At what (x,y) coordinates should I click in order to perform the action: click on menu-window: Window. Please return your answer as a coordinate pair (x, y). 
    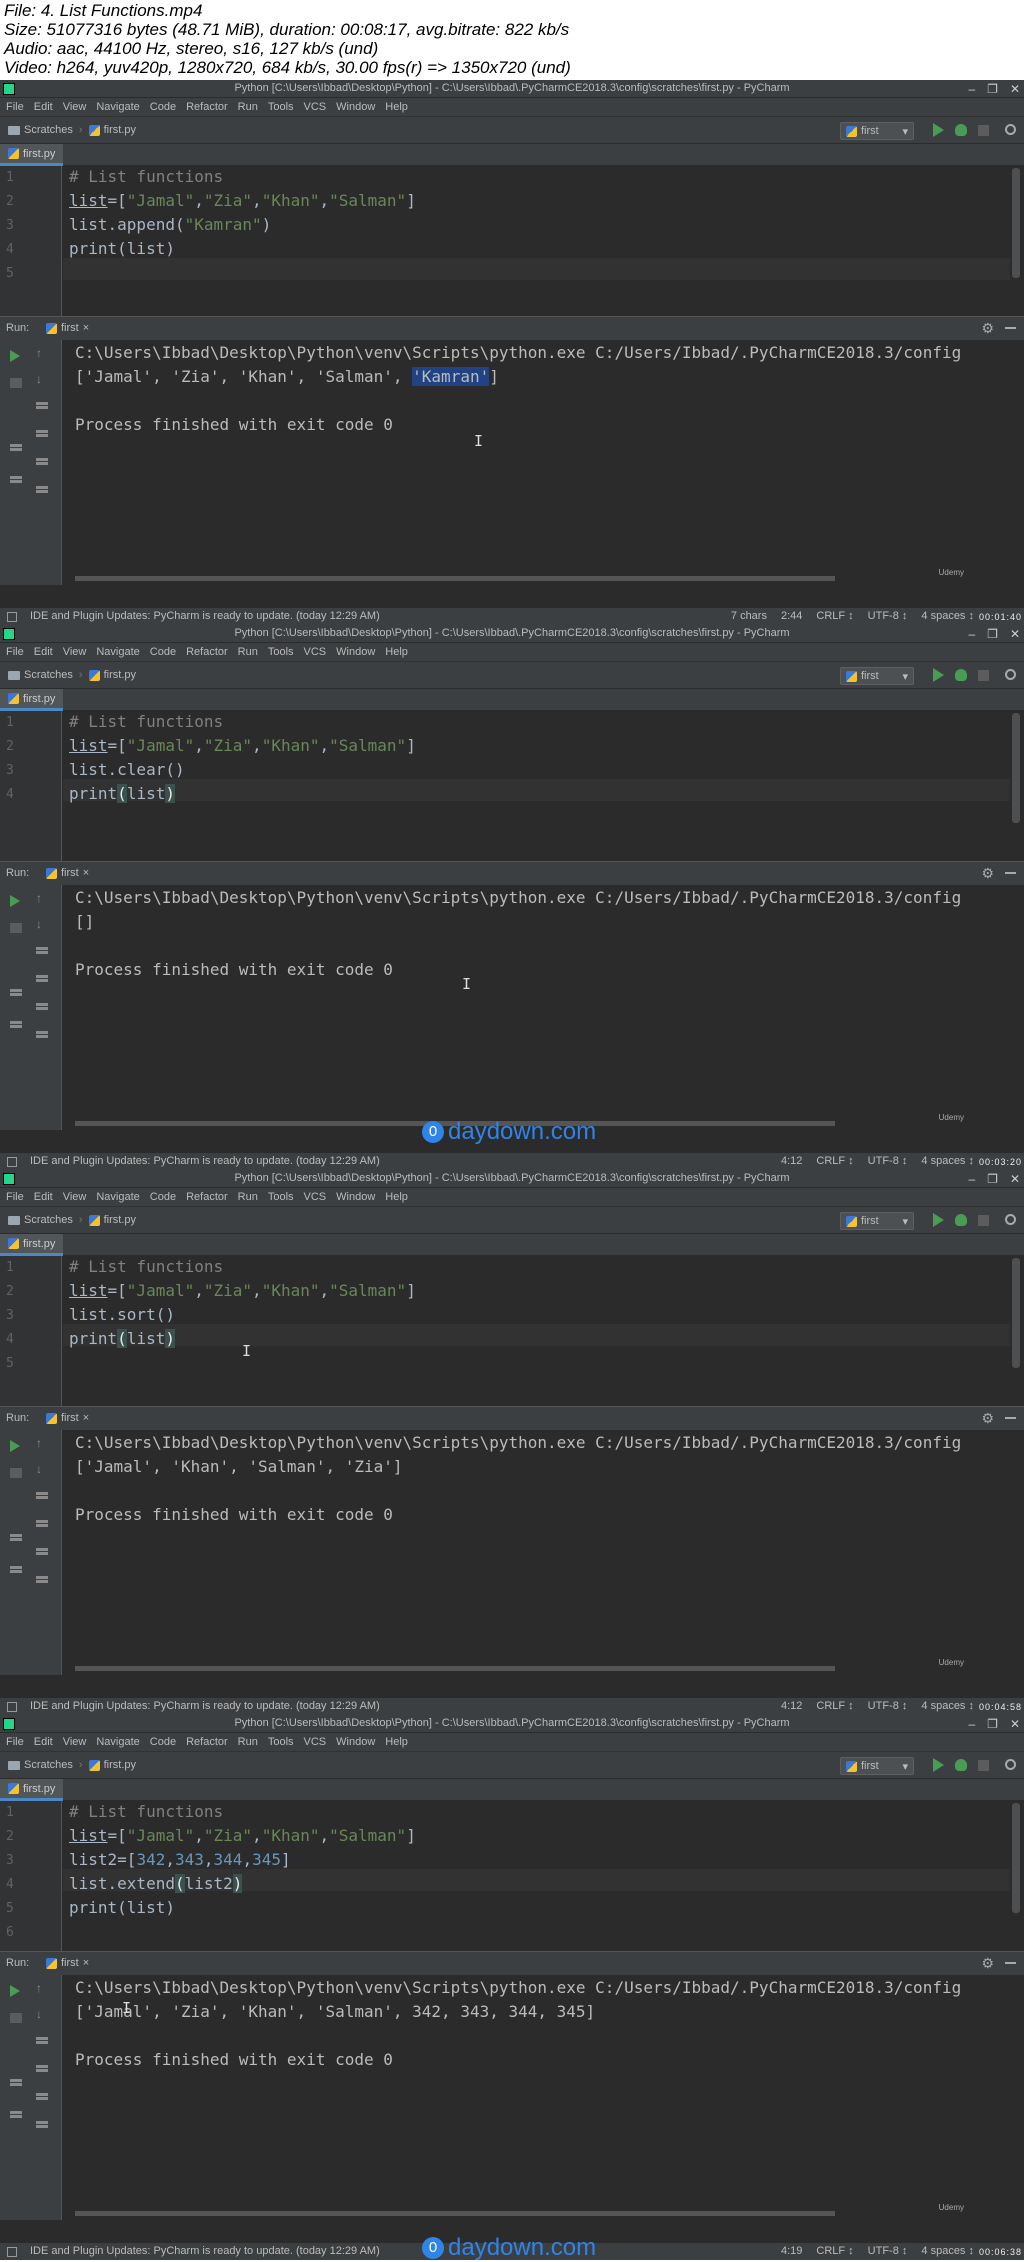
    Looking at the image, I should click on (355, 652).